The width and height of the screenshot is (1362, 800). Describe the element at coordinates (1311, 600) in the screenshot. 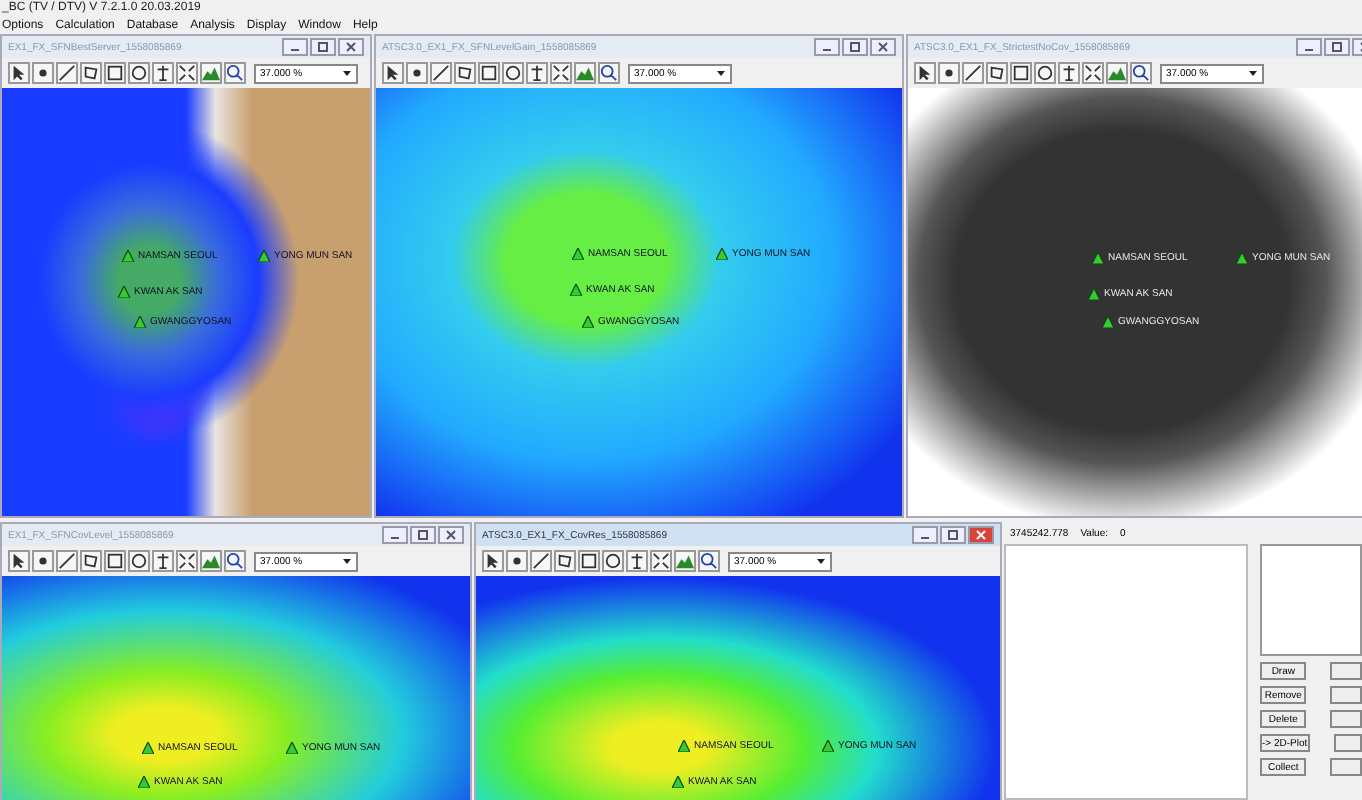

I see `preview-area` at that location.